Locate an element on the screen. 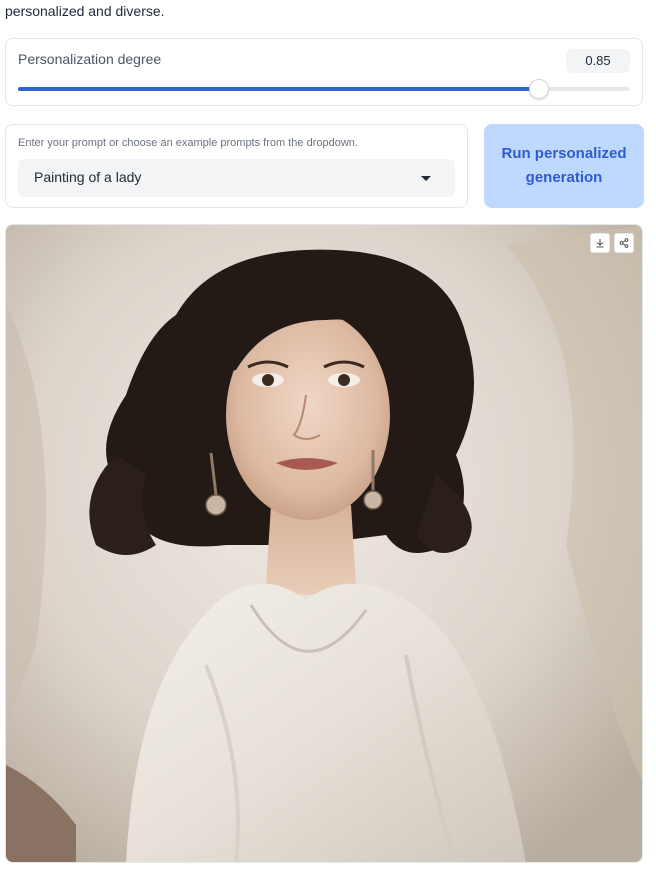  prompt-dropdown: Painting of a lady is located at coordinates (236, 178).